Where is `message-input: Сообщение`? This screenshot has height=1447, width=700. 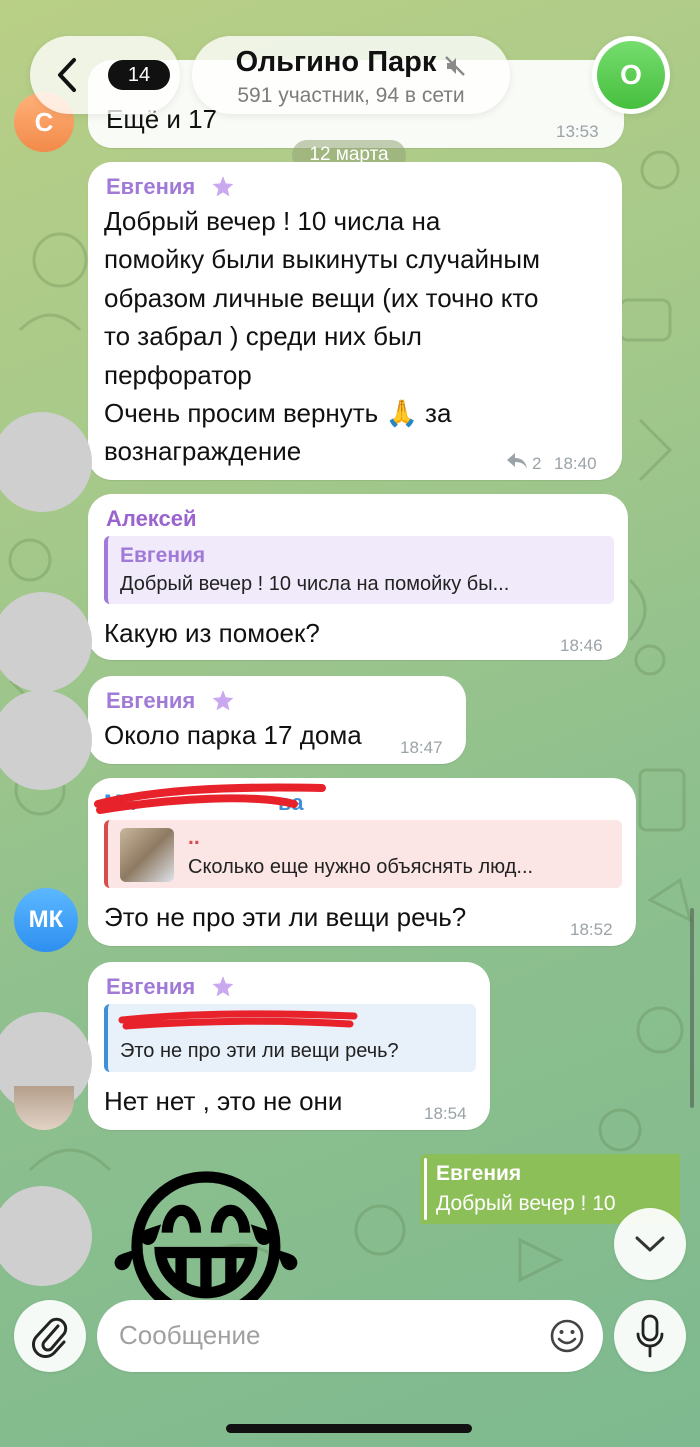 message-input: Сообщение is located at coordinates (350, 1336).